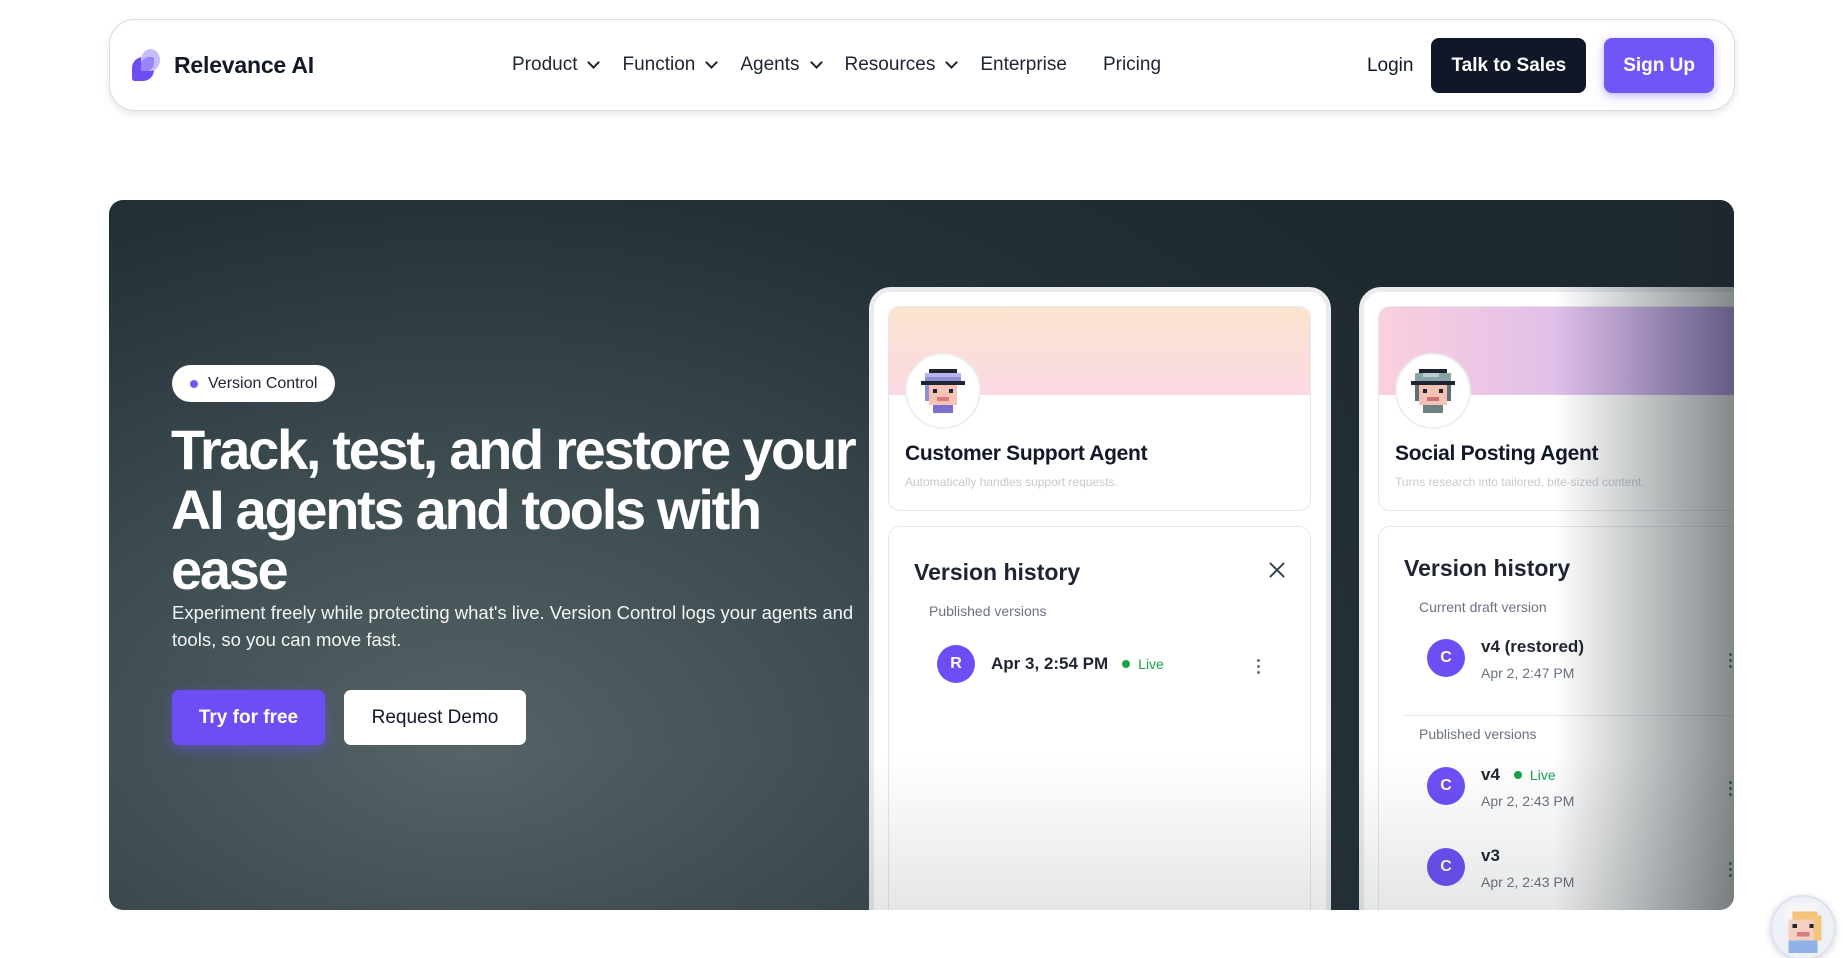 The height and width of the screenshot is (958, 1843). Describe the element at coordinates (1490, 774) in the screenshot. I see `version-label: v4` at that location.